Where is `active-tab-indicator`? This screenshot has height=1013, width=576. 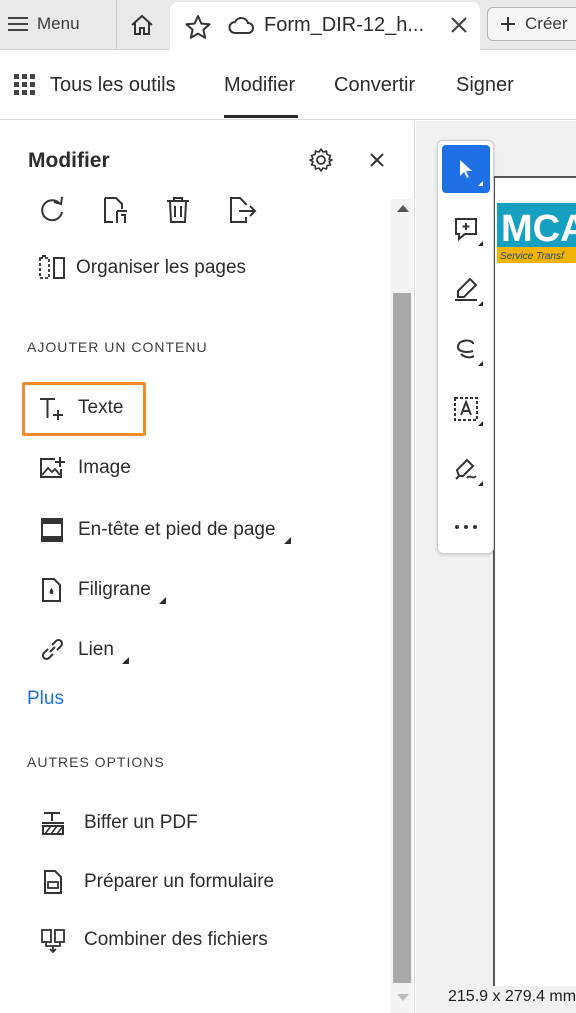 active-tab-indicator is located at coordinates (261, 116).